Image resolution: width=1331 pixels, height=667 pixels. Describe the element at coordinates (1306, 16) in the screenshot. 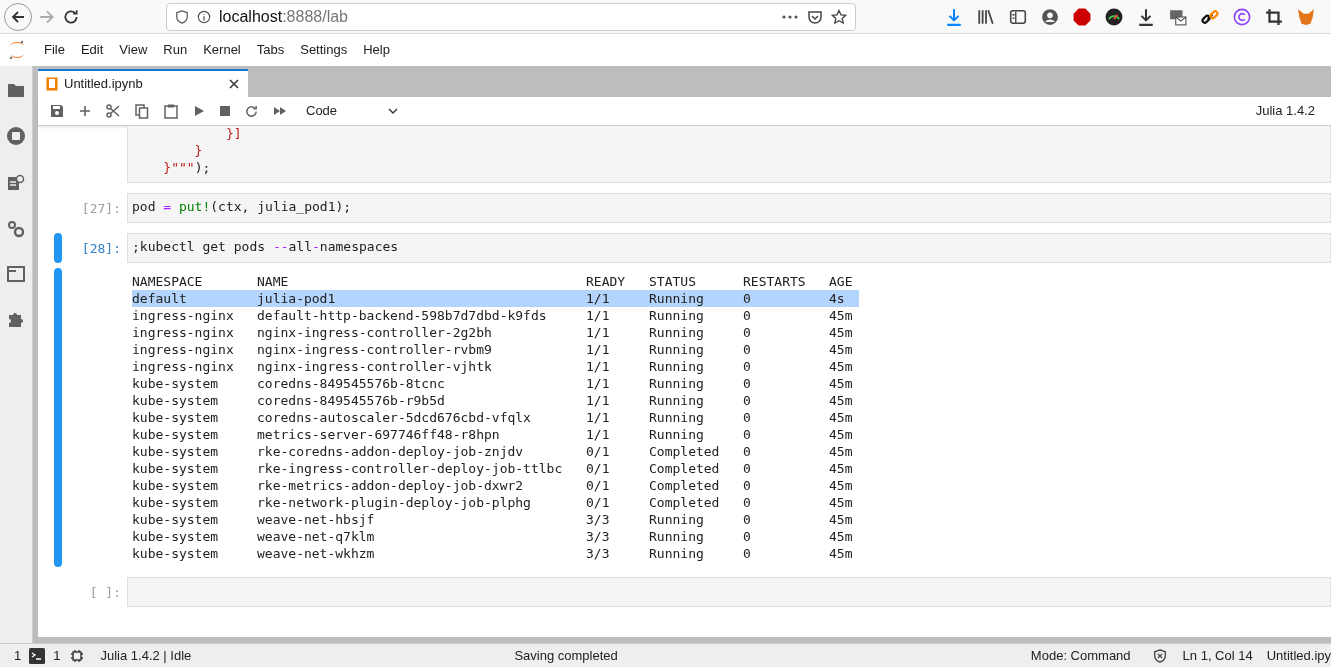

I see `fox-icon` at that location.